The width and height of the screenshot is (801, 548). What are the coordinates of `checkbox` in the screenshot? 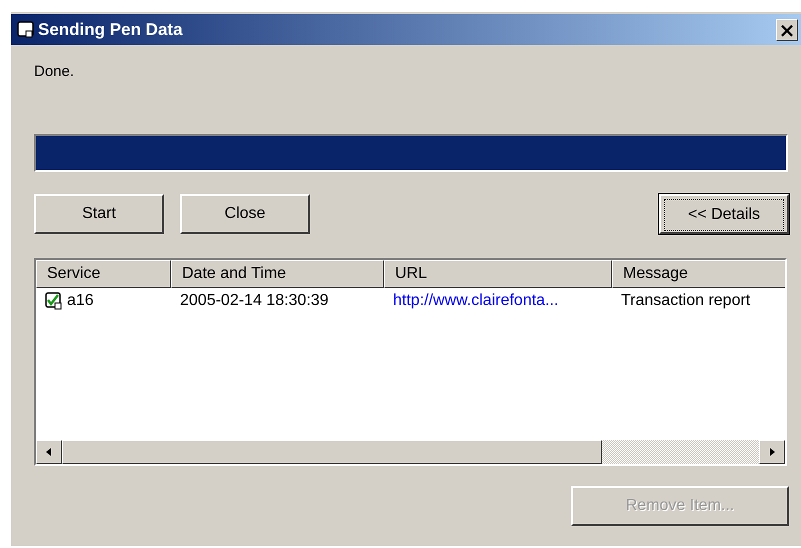 It's located at (54, 301).